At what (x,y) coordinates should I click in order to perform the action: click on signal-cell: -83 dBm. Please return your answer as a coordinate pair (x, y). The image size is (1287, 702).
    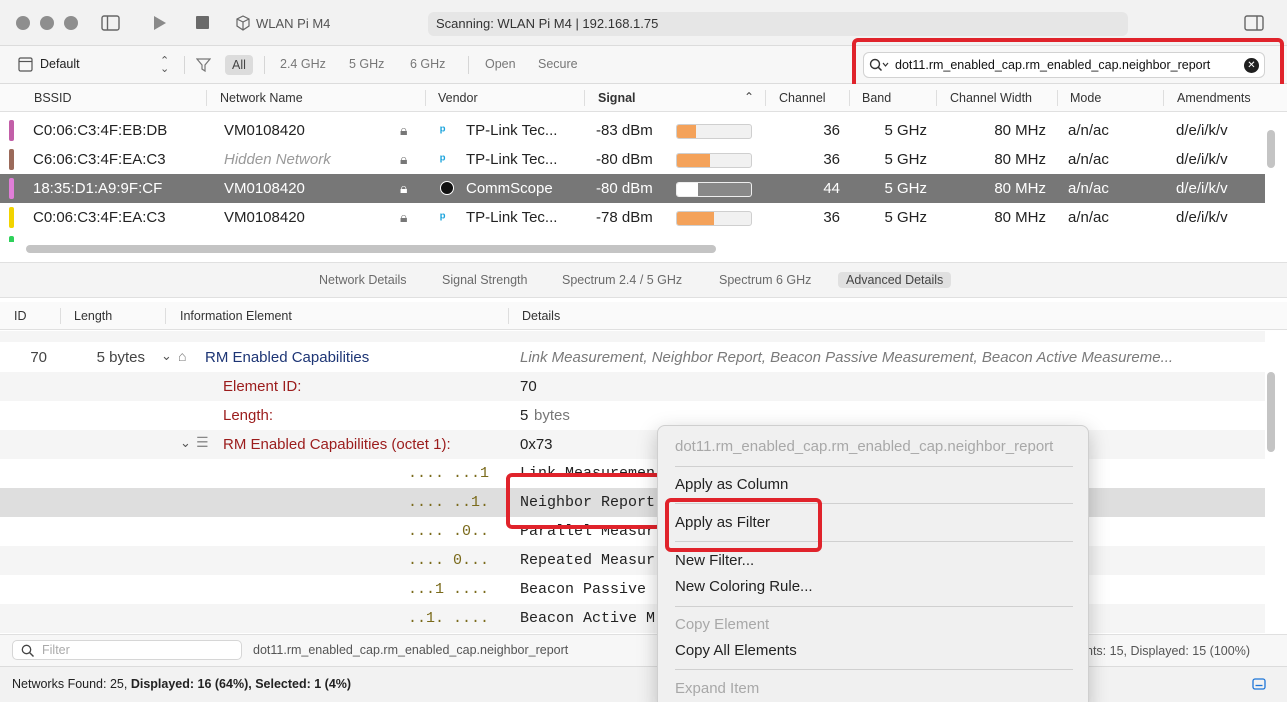
    Looking at the image, I should click on (624, 130).